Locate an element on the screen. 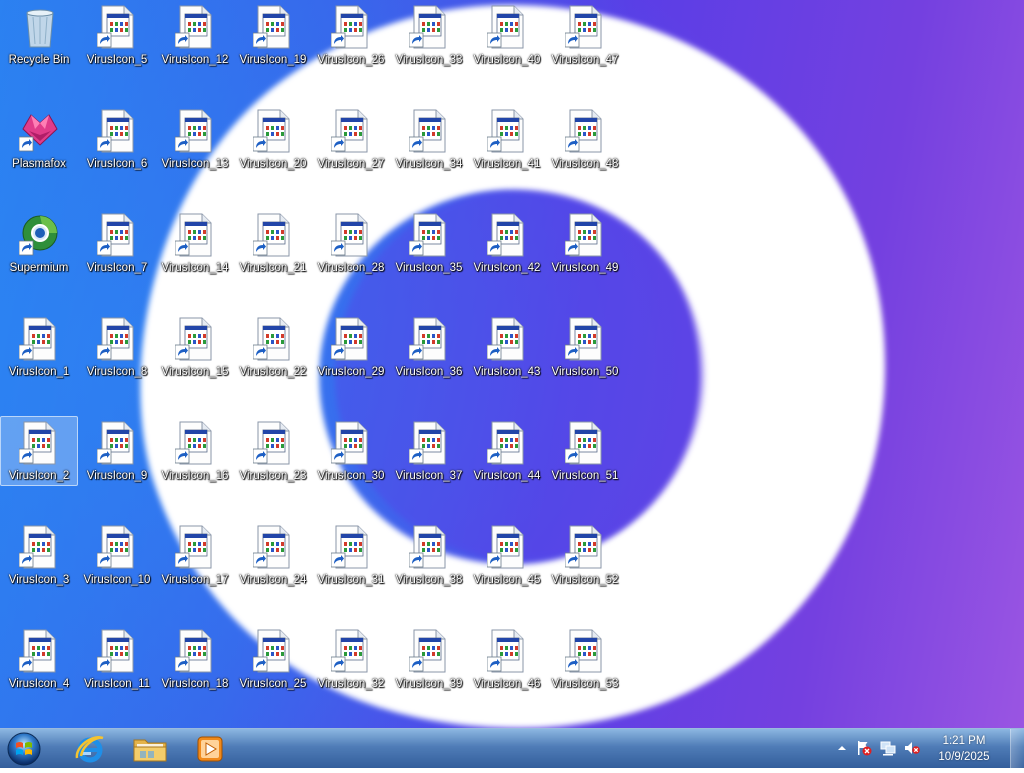  clock-date: 10/9/2025 is located at coordinates (964, 757).